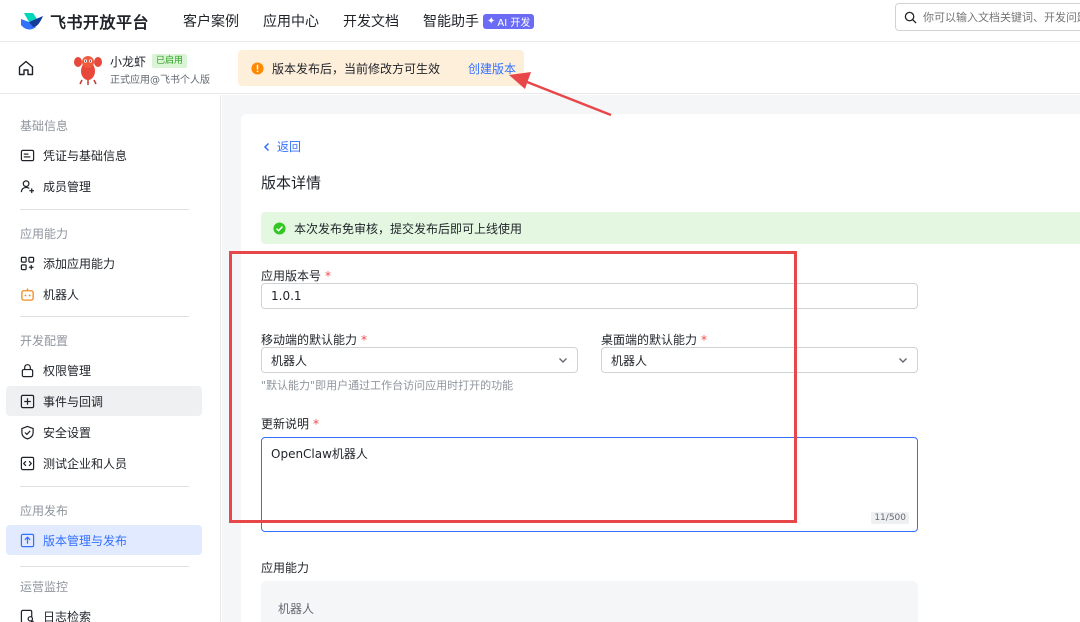 The width and height of the screenshot is (1080, 622). Describe the element at coordinates (67, 615) in the screenshot. I see `sidebar-item-label: 日志检索` at that location.